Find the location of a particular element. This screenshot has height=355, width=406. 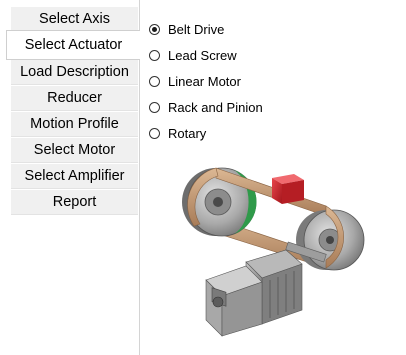

radio-button-linear-motor is located at coordinates (154, 81).